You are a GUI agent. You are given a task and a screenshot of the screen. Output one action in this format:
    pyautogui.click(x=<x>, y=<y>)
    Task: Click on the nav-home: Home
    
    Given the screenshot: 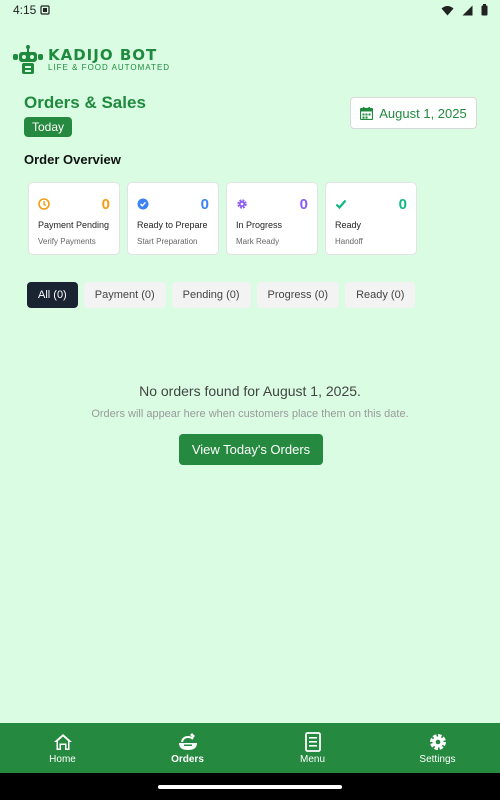 What is the action you would take?
    pyautogui.click(x=62, y=748)
    